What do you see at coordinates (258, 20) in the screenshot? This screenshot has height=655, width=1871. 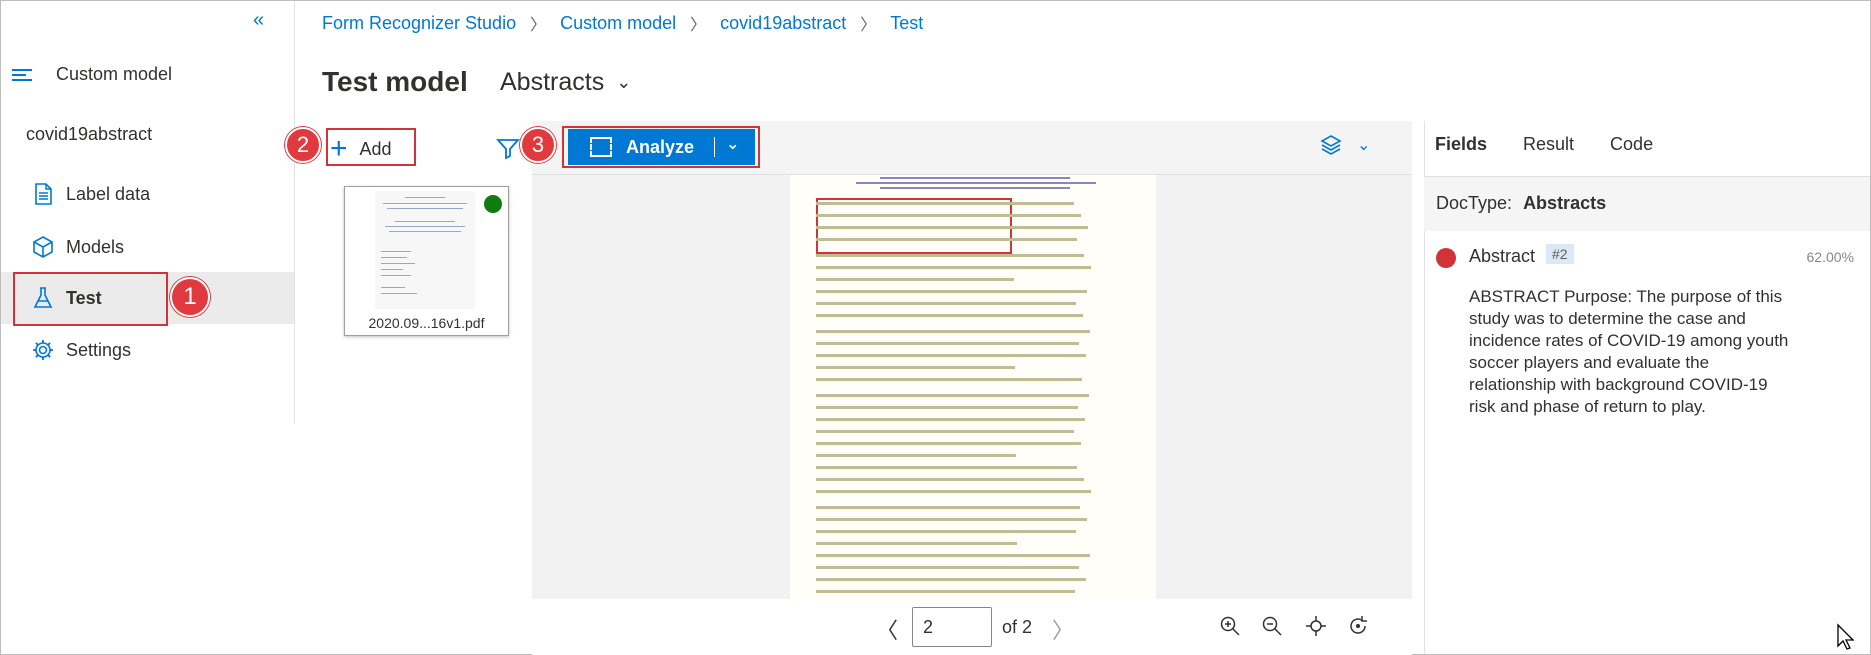 I see `collapse-sidebar-icon: «` at bounding box center [258, 20].